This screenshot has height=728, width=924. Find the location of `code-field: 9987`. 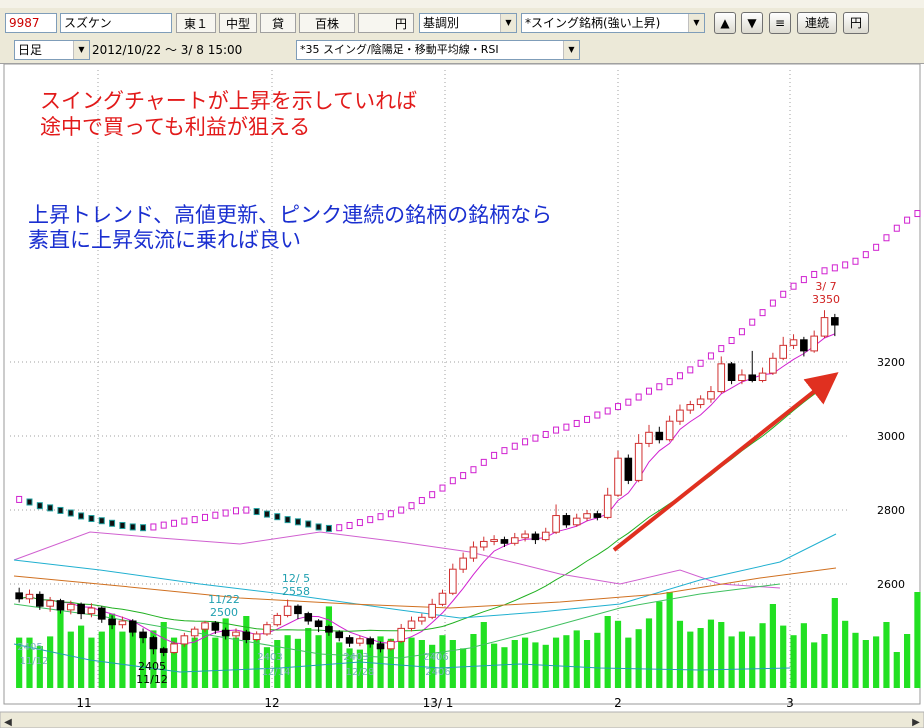

code-field: 9987 is located at coordinates (31, 23).